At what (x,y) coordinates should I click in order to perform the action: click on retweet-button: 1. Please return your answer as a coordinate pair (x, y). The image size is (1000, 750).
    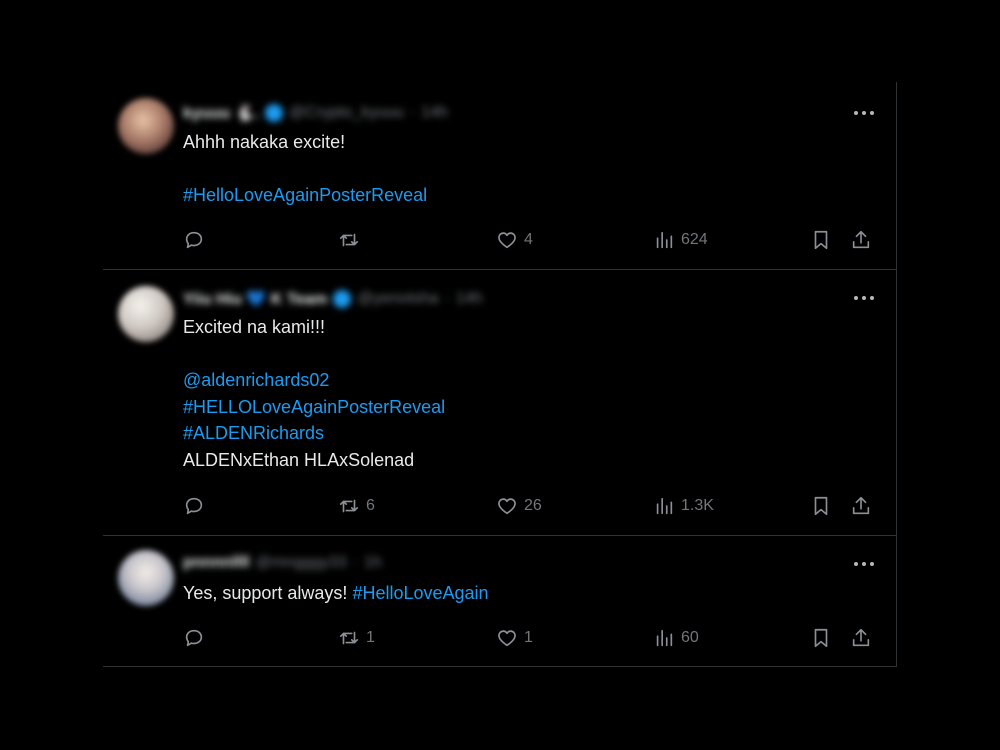
    Looking at the image, I should click on (356, 638).